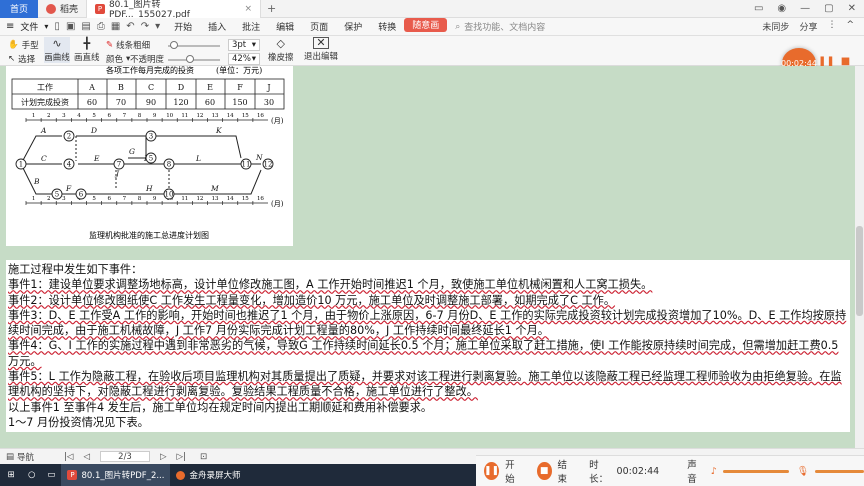 Image resolution: width=864 pixels, height=486 pixels. I want to click on wps-tab: 稻壳, so click(62, 9).